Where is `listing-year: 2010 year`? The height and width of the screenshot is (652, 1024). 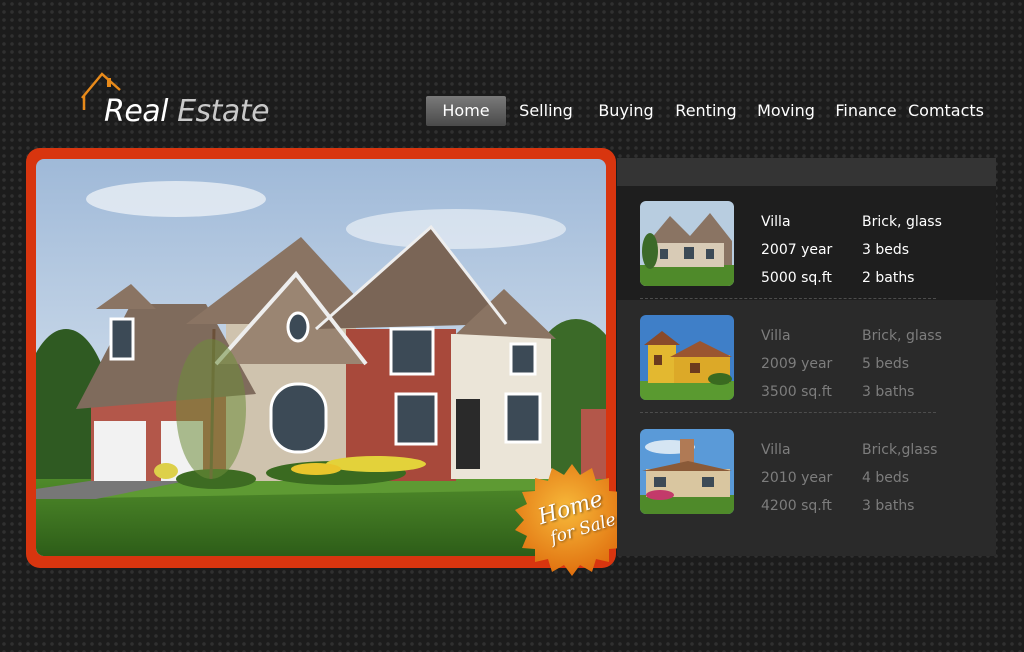 listing-year: 2010 year is located at coordinates (797, 478).